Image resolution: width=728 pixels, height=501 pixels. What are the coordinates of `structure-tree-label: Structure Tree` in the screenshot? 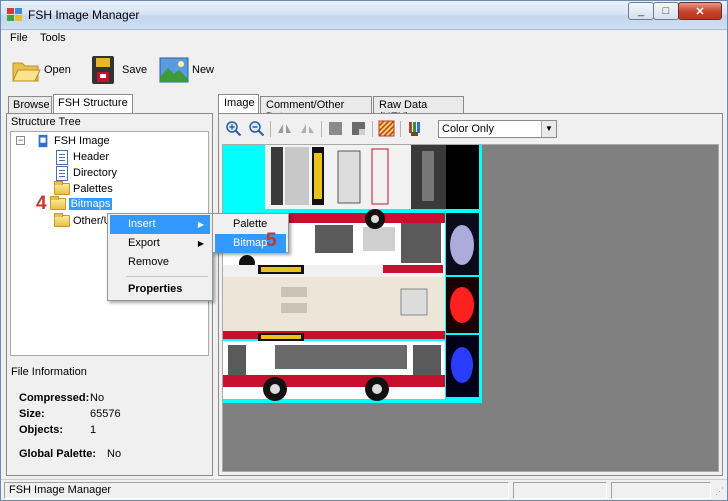 It's located at (46, 122).